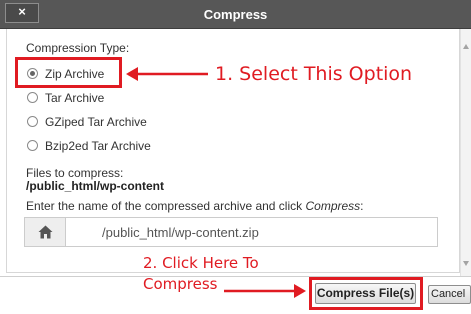 The height and width of the screenshot is (314, 471). What do you see at coordinates (466, 263) in the screenshot?
I see `scroll-down-icon` at bounding box center [466, 263].